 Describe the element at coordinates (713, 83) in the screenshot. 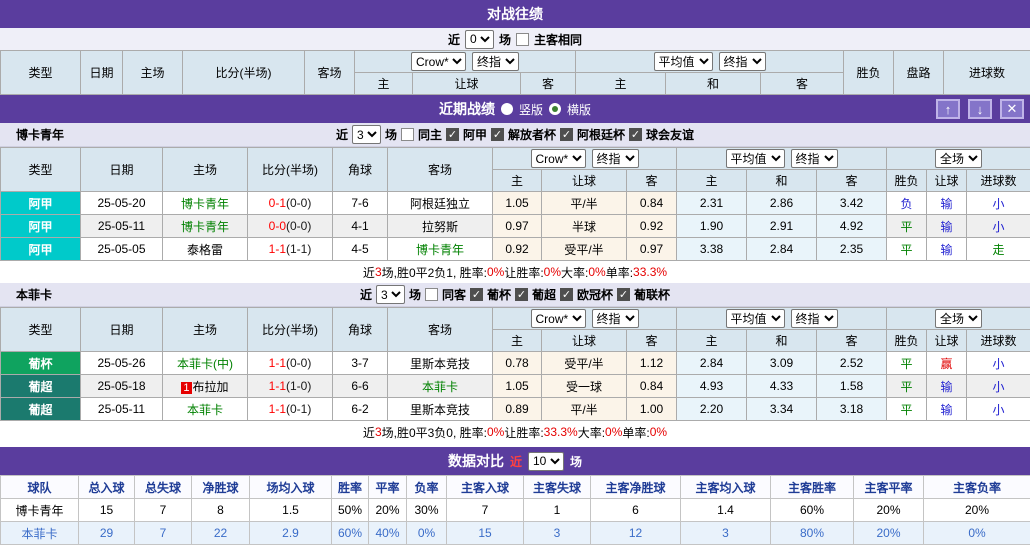

I see `h2h-subcol-avg-draw: 和` at that location.